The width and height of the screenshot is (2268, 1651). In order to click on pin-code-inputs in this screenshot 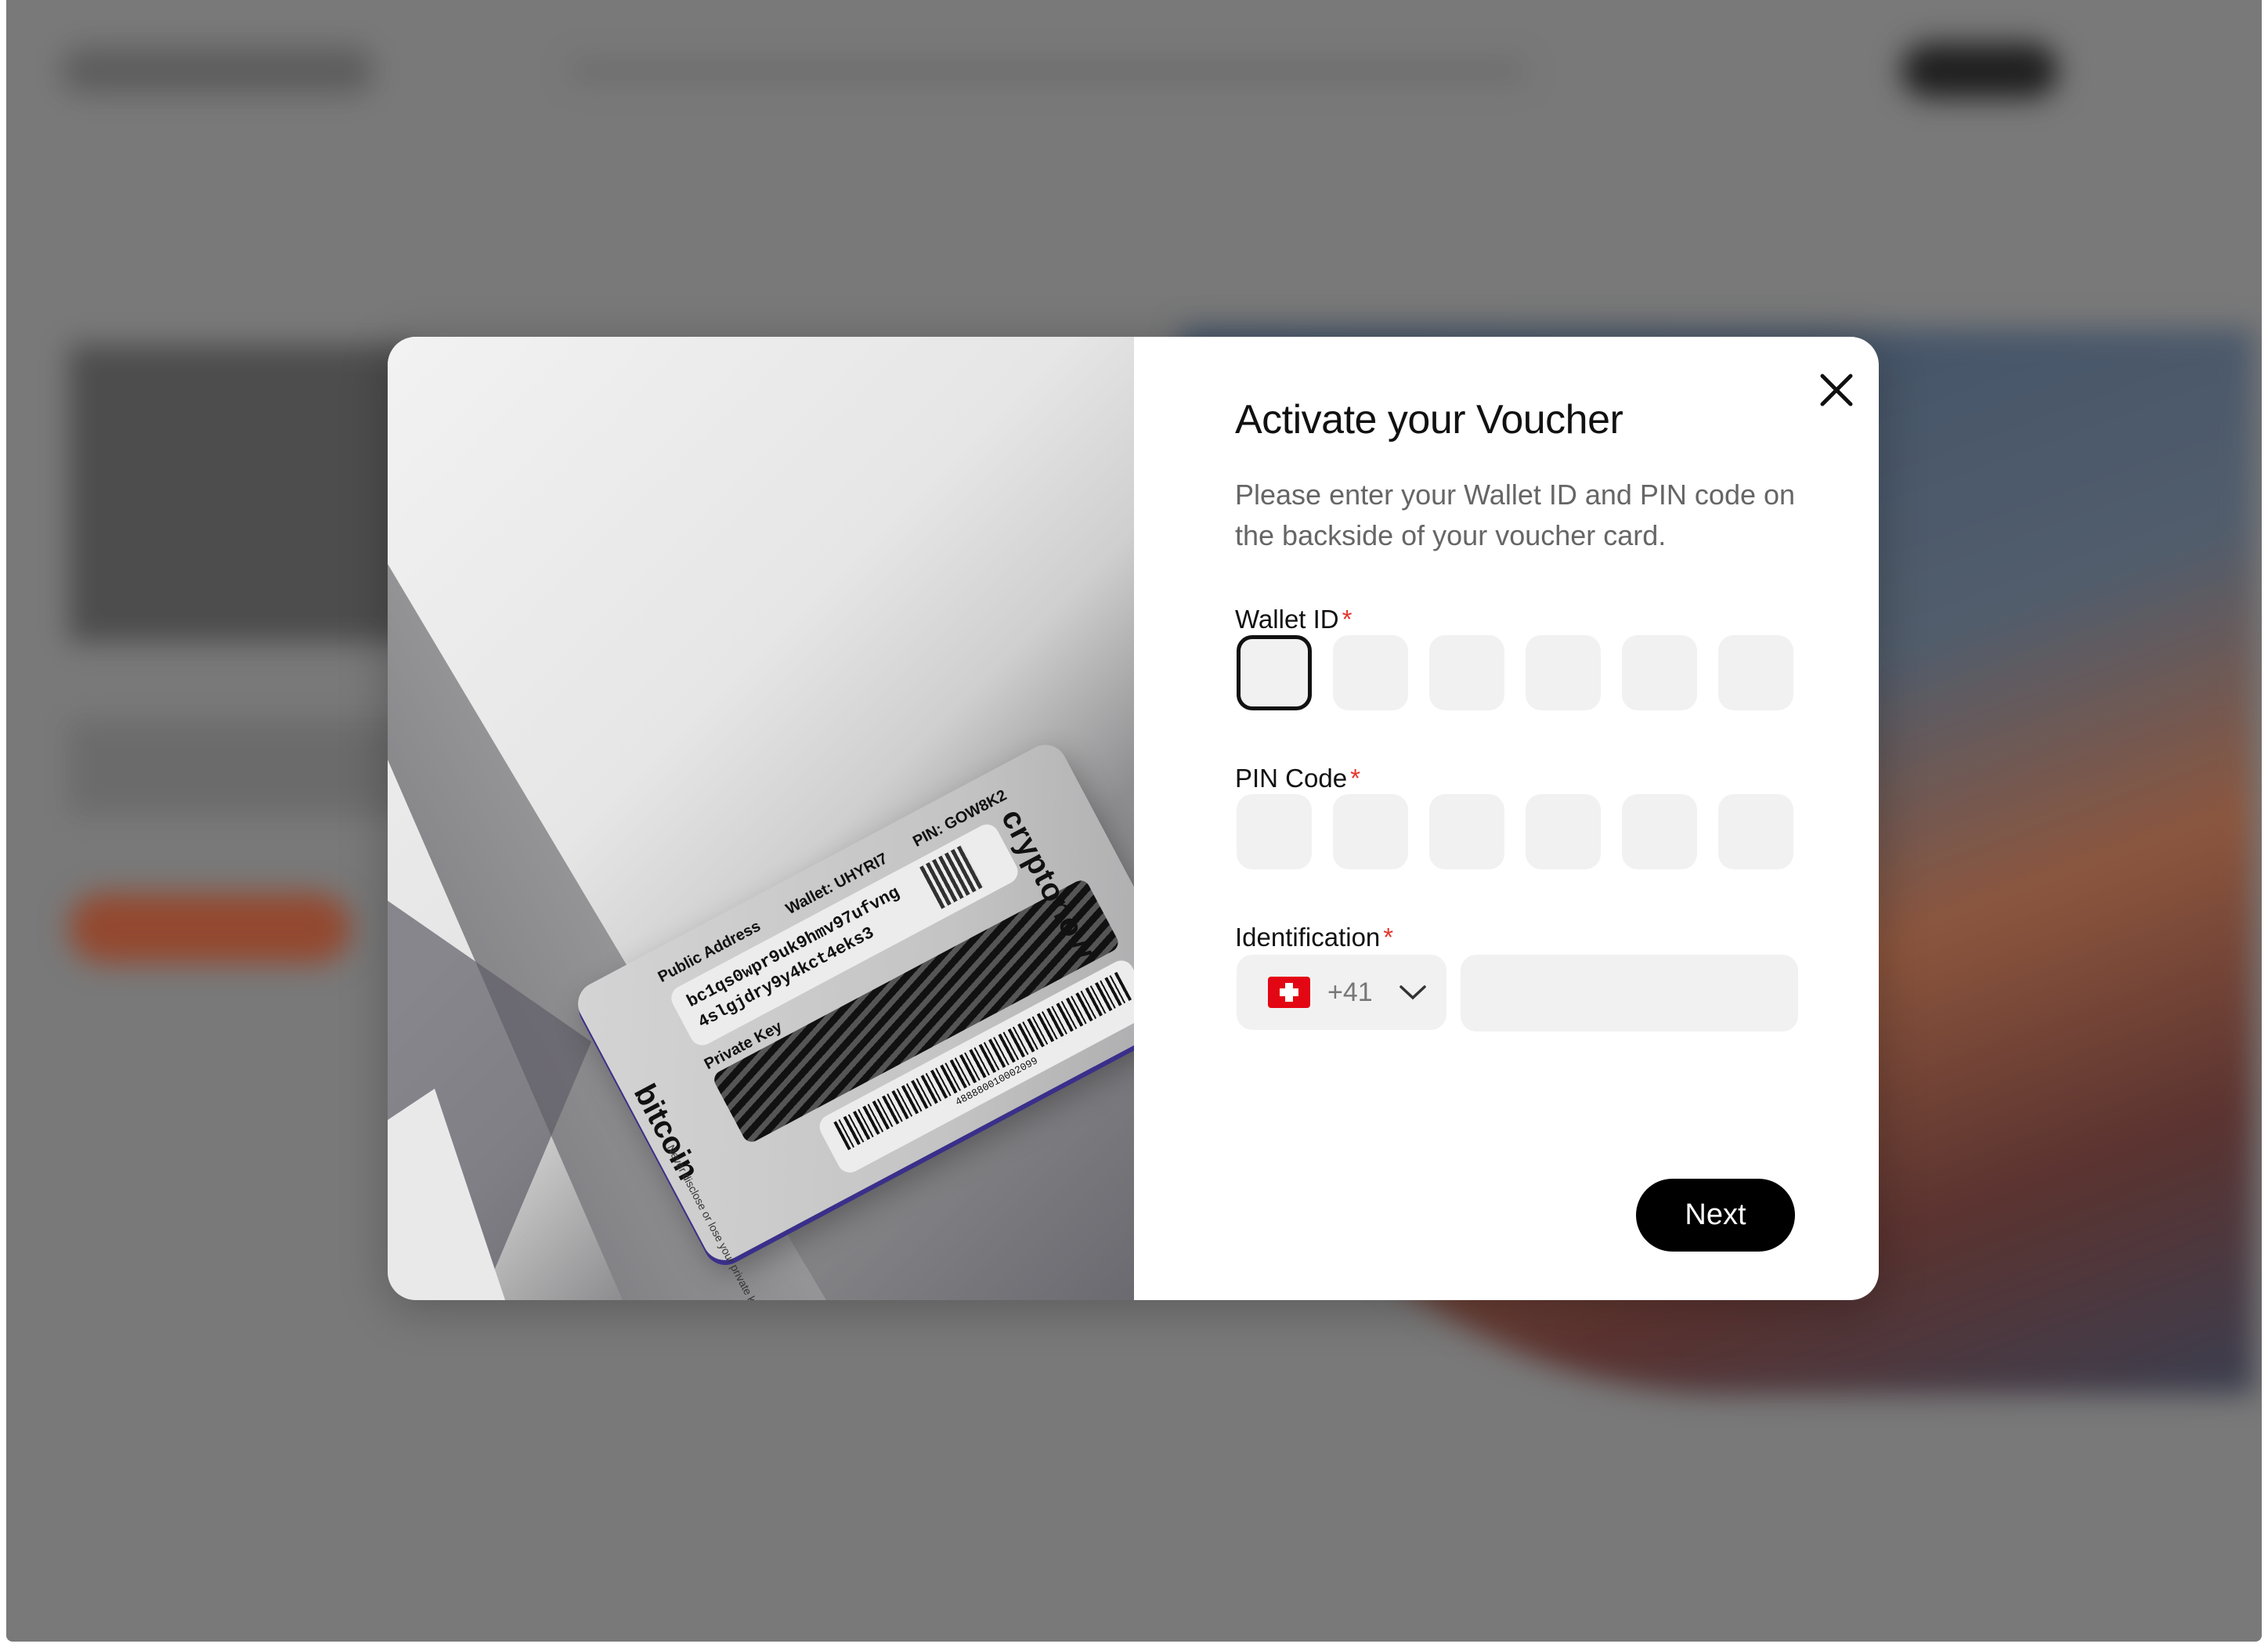, I will do `click(1515, 831)`.